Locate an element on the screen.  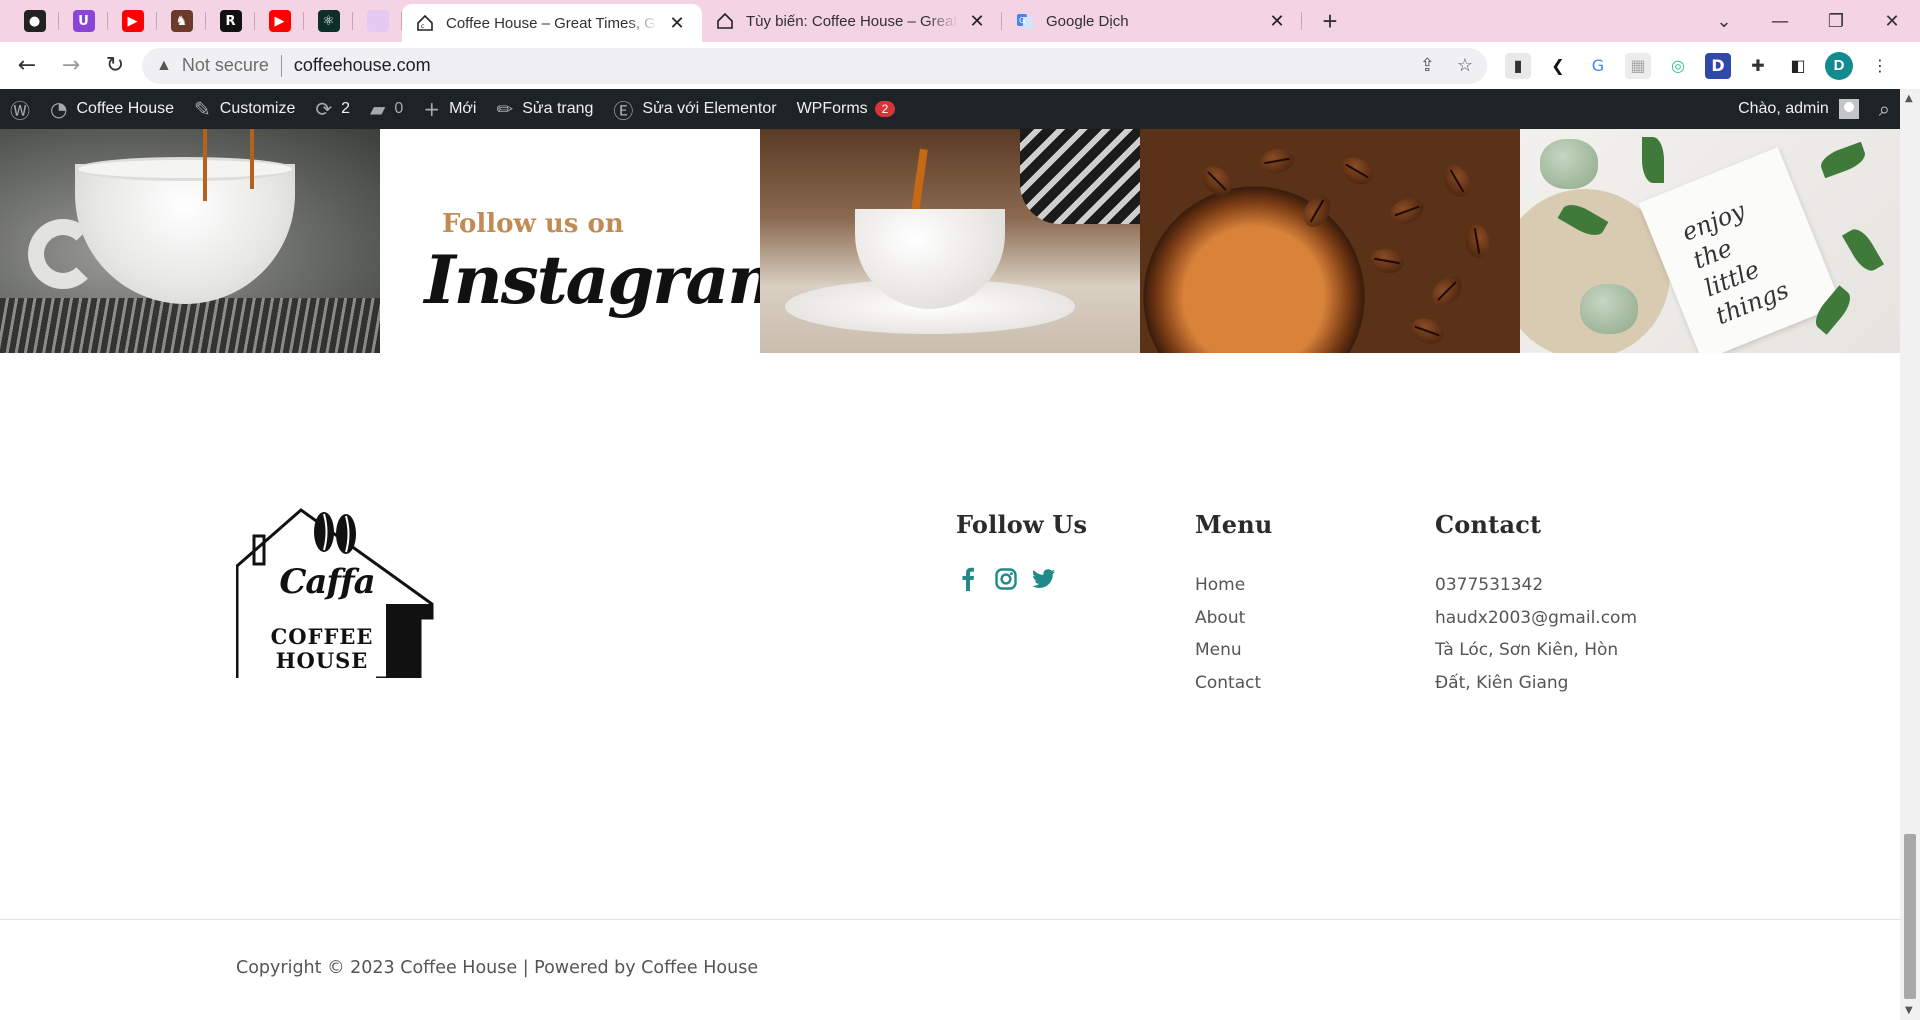
footer-link-menu: Menu is located at coordinates (1234, 650).